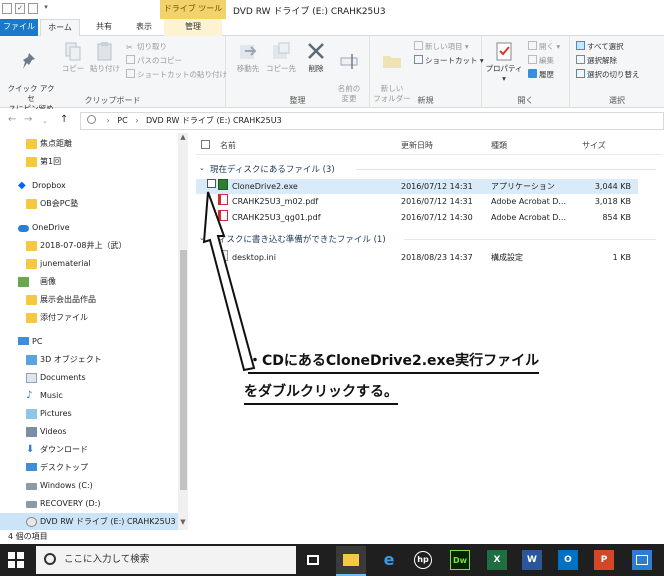 The width and height of the screenshot is (664, 576). What do you see at coordinates (31, 414) in the screenshot?
I see `picture-icon` at bounding box center [31, 414].